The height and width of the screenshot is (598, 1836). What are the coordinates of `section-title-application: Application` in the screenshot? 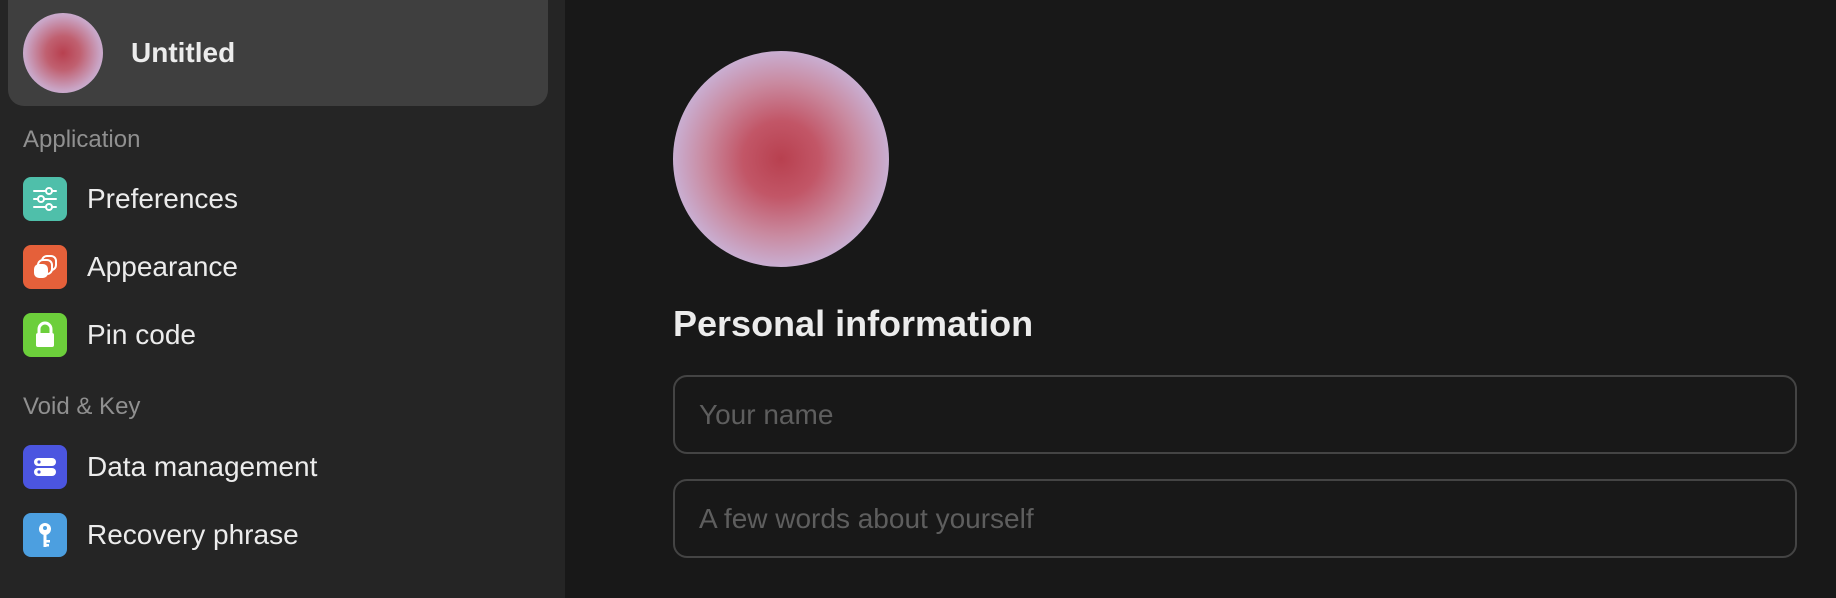 It's located at (82, 139).